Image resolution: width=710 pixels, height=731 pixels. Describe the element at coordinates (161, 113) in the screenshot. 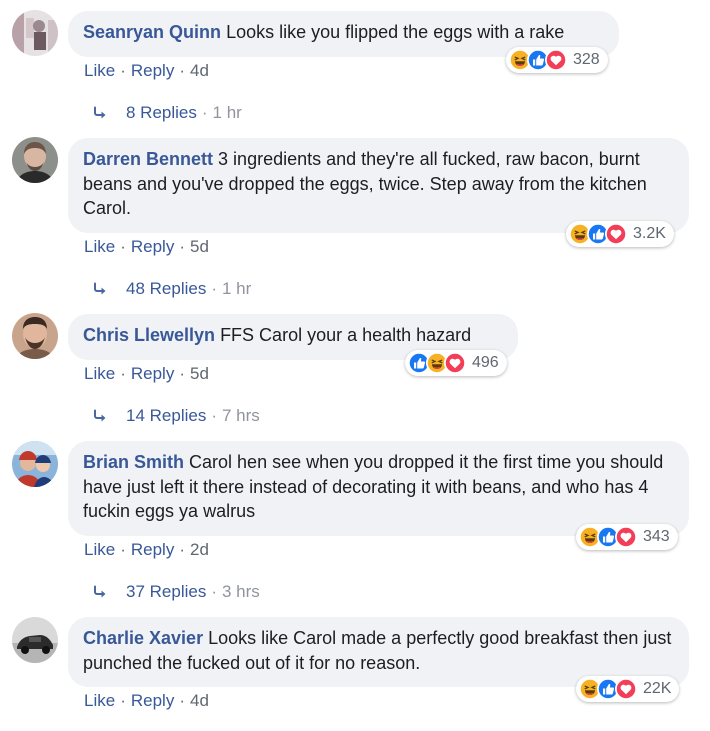

I see `replies-count: 8 Replies` at that location.